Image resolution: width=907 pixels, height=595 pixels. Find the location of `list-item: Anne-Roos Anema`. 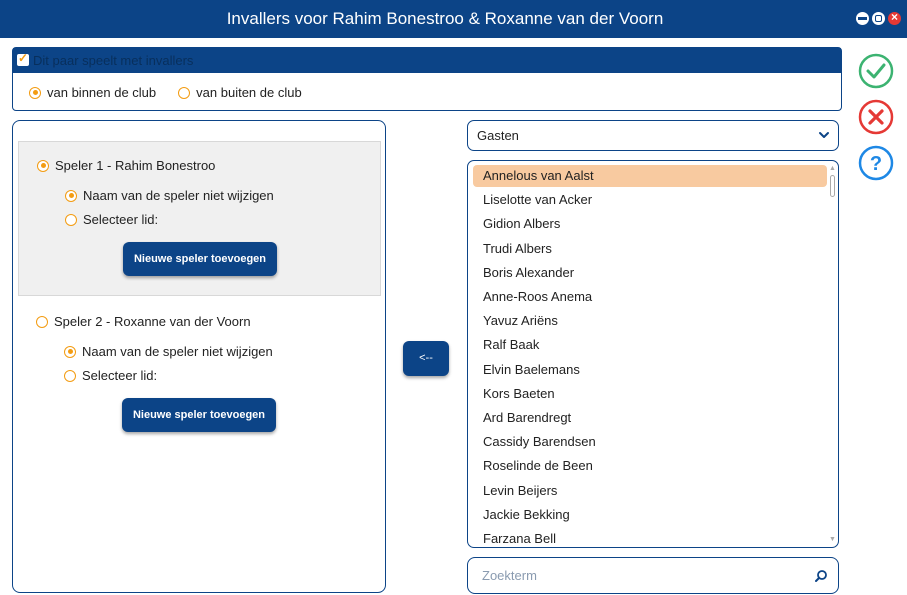

list-item: Anne-Roos Anema is located at coordinates (650, 297).